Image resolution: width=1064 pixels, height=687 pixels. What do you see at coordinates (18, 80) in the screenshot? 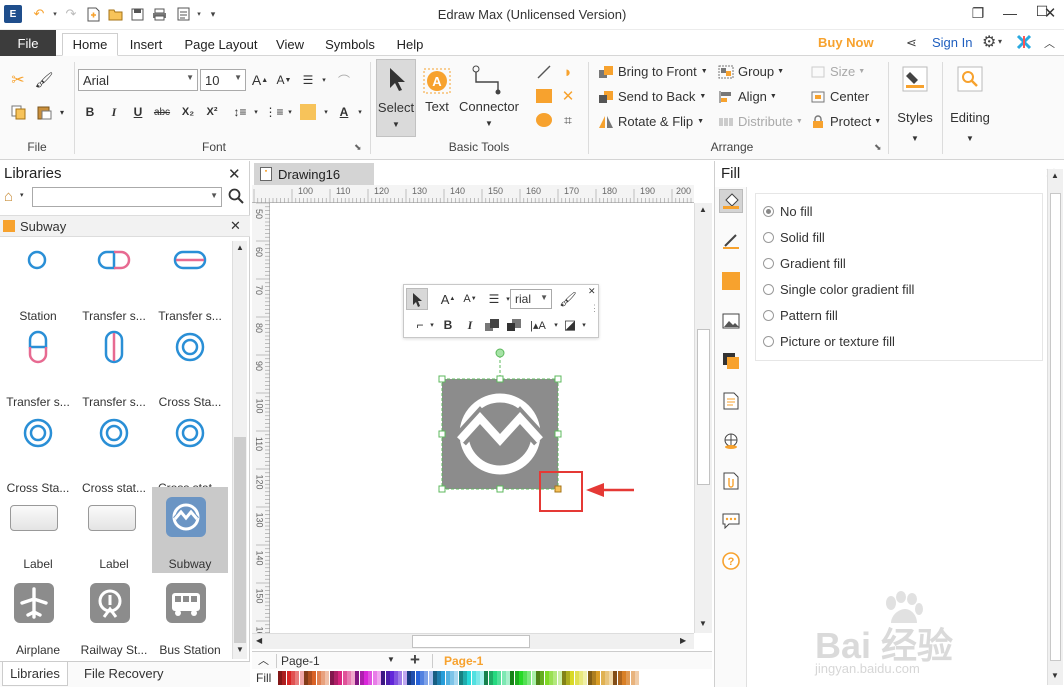
I see `format-painter-icon: ✂` at bounding box center [18, 80].